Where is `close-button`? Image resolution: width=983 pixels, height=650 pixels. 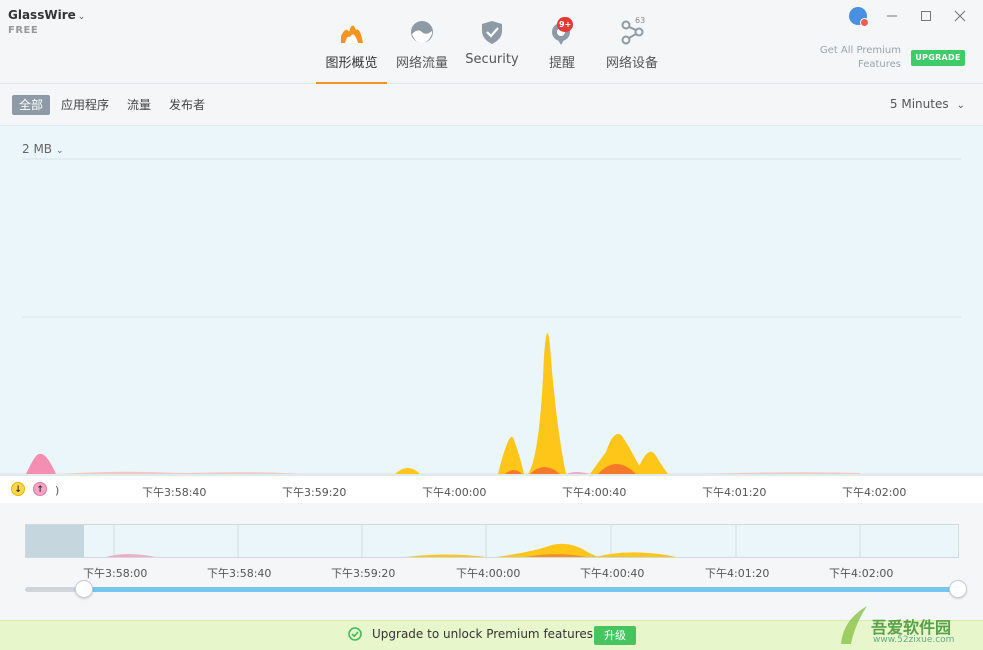
close-button is located at coordinates (960, 16).